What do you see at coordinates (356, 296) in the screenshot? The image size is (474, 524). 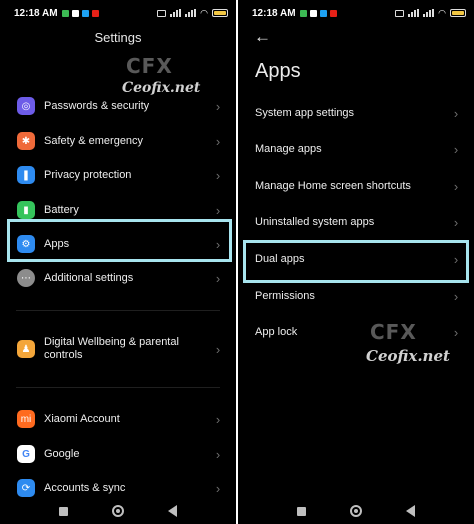 I see `apps-item-permissions: Permissions ›` at bounding box center [356, 296].